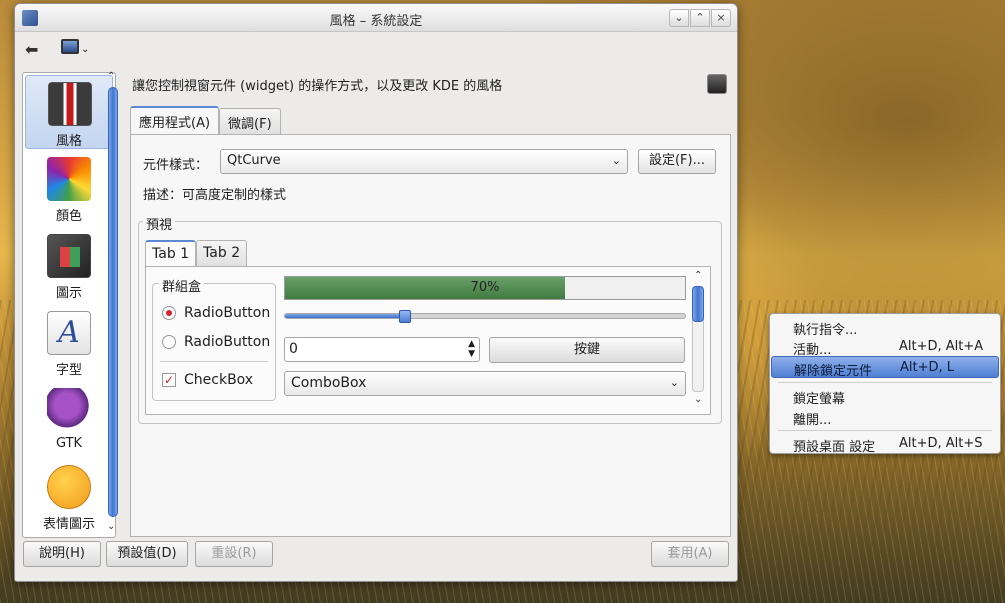 The height and width of the screenshot is (603, 1005). I want to click on main-tabs: 應用程式(A) 微調(F), so click(205, 120).